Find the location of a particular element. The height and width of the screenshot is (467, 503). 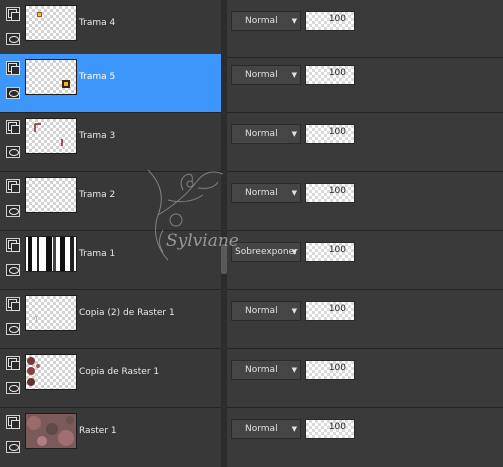

layer-controls-trama-5: Normal ▼ 100 is located at coordinates (365, 83).